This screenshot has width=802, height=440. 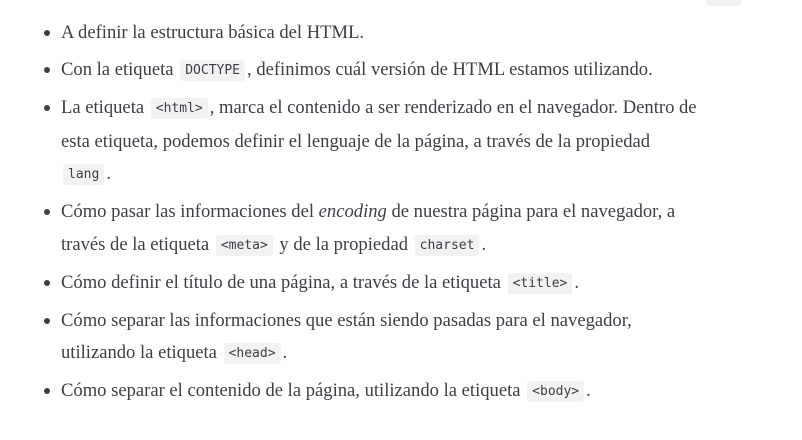 What do you see at coordinates (213, 70) in the screenshot?
I see `inline-code: DOCTYPE` at bounding box center [213, 70].